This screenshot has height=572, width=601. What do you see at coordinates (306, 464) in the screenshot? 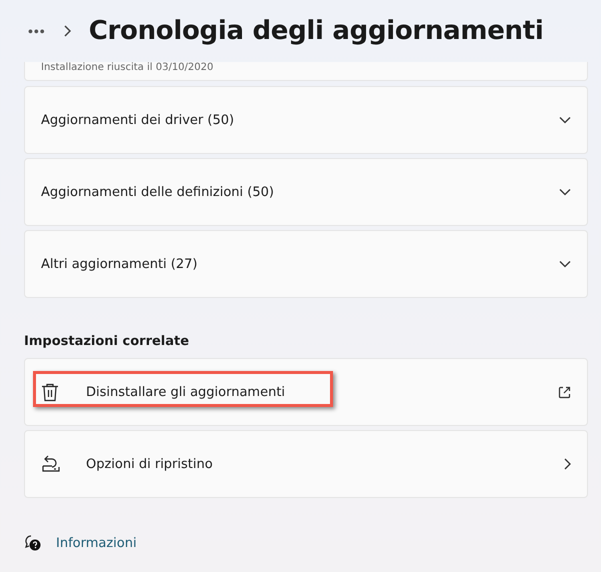
I see `settings-row: Opzioni di ripristino` at bounding box center [306, 464].